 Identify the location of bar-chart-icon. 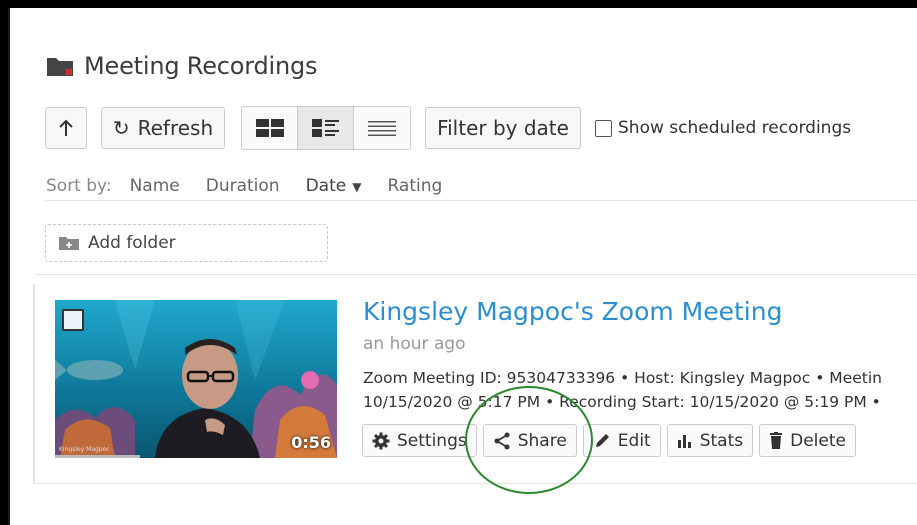
(684, 441).